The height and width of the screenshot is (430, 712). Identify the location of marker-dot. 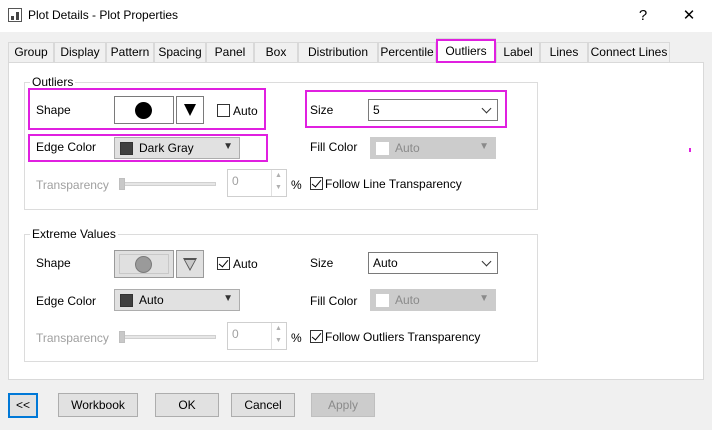
(690, 150).